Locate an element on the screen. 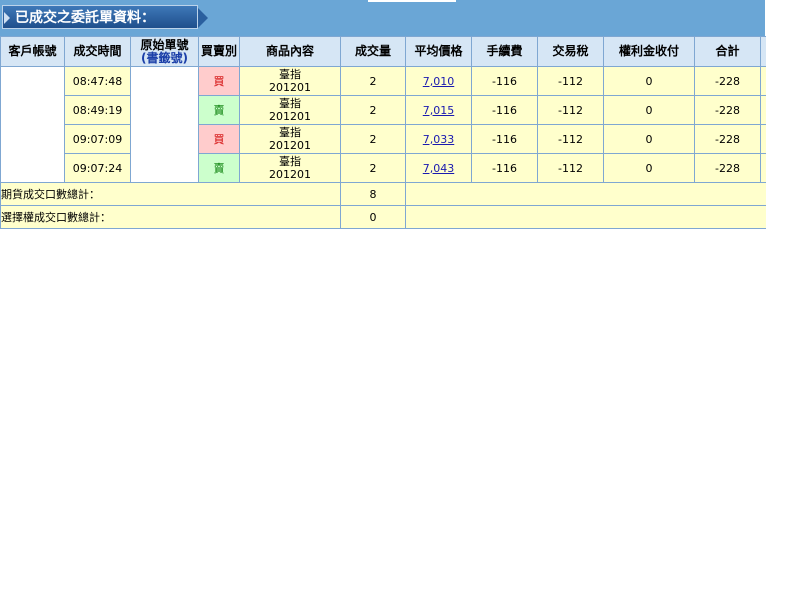  time-cell: 09:07:09 is located at coordinates (97, 139).